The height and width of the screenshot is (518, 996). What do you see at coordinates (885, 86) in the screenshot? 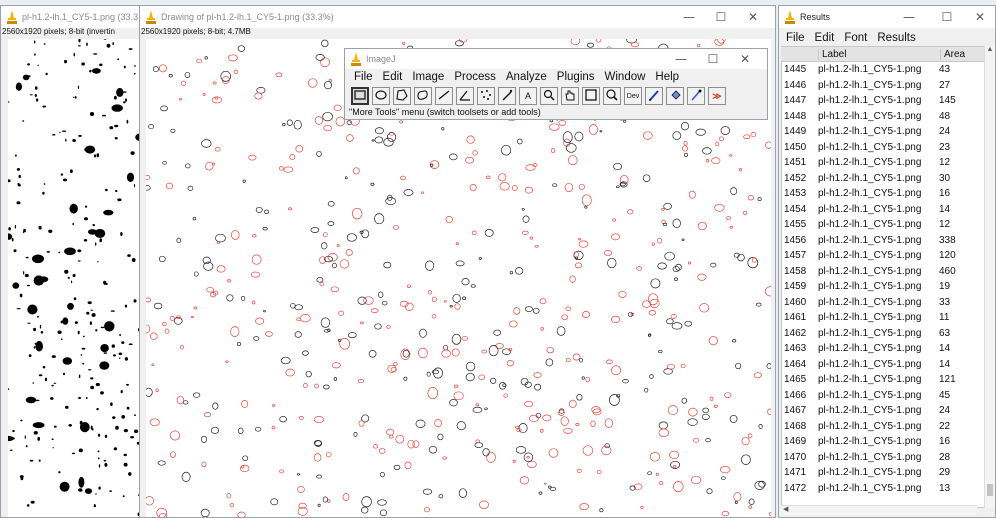
I see `table-row: 1446 pl-h1.2-lh.1_CY5-1.png 27` at bounding box center [885, 86].